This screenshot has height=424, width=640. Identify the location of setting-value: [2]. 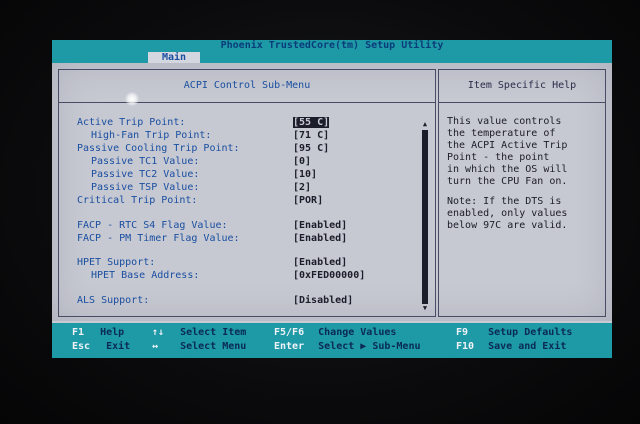
(302, 188).